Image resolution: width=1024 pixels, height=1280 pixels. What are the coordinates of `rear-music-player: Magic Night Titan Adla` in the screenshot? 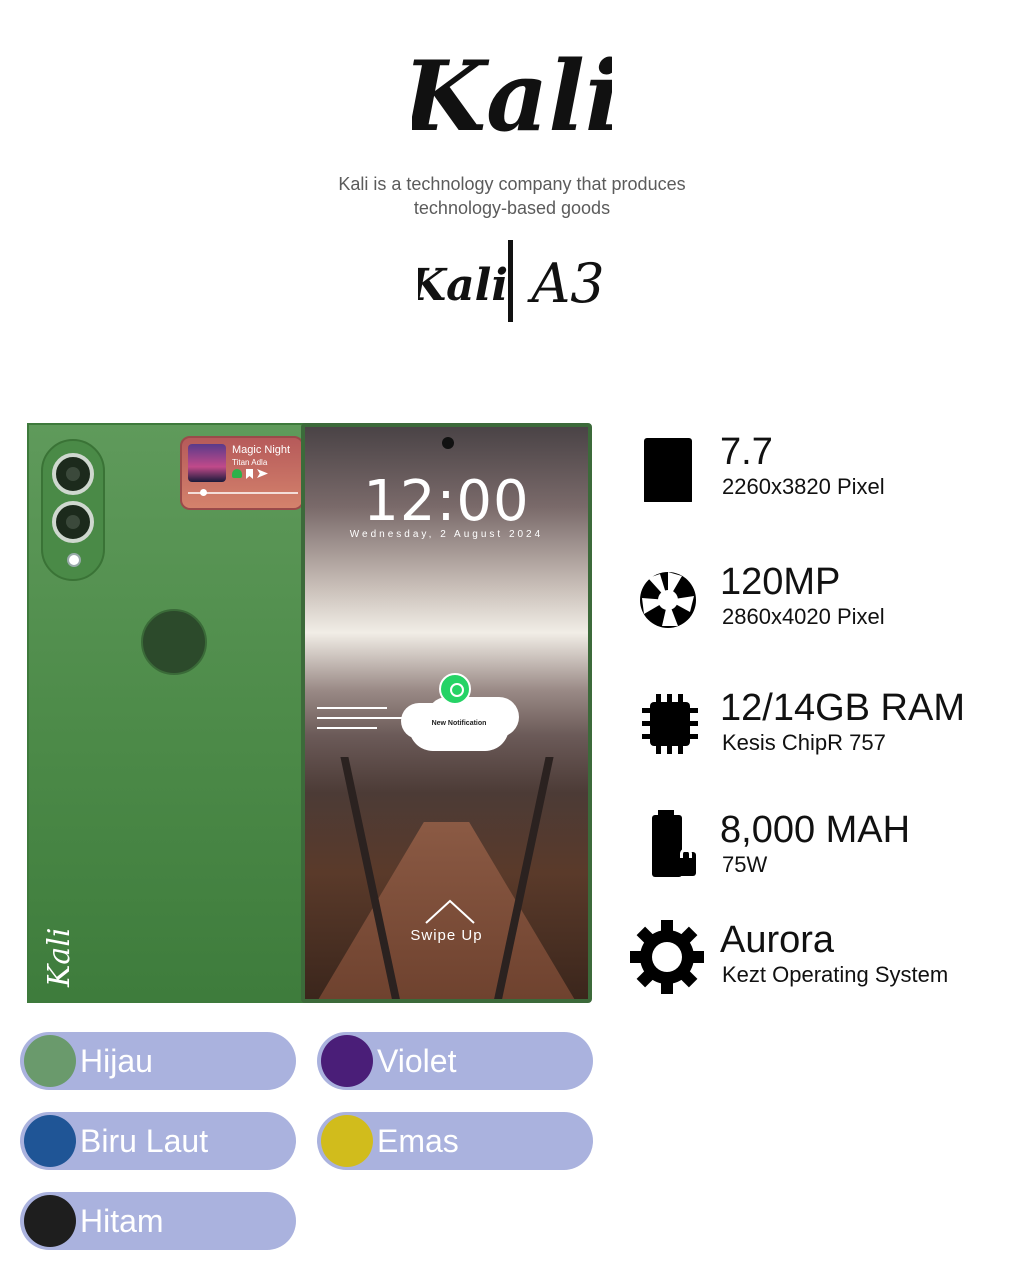 It's located at (242, 473).